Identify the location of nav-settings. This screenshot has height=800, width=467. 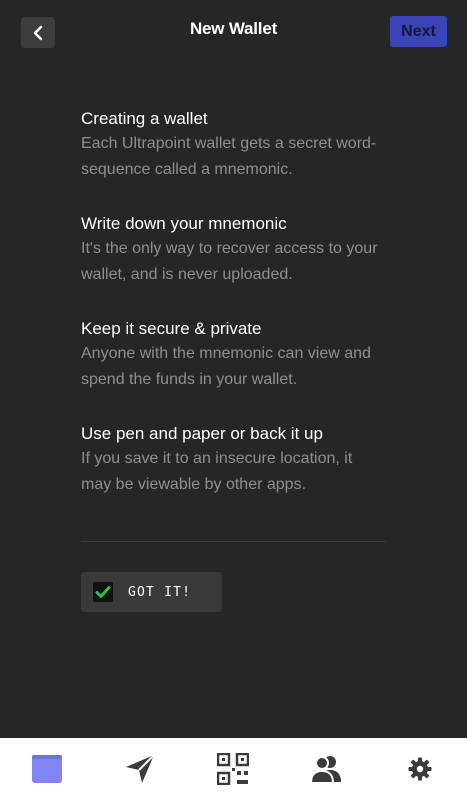
(420, 769).